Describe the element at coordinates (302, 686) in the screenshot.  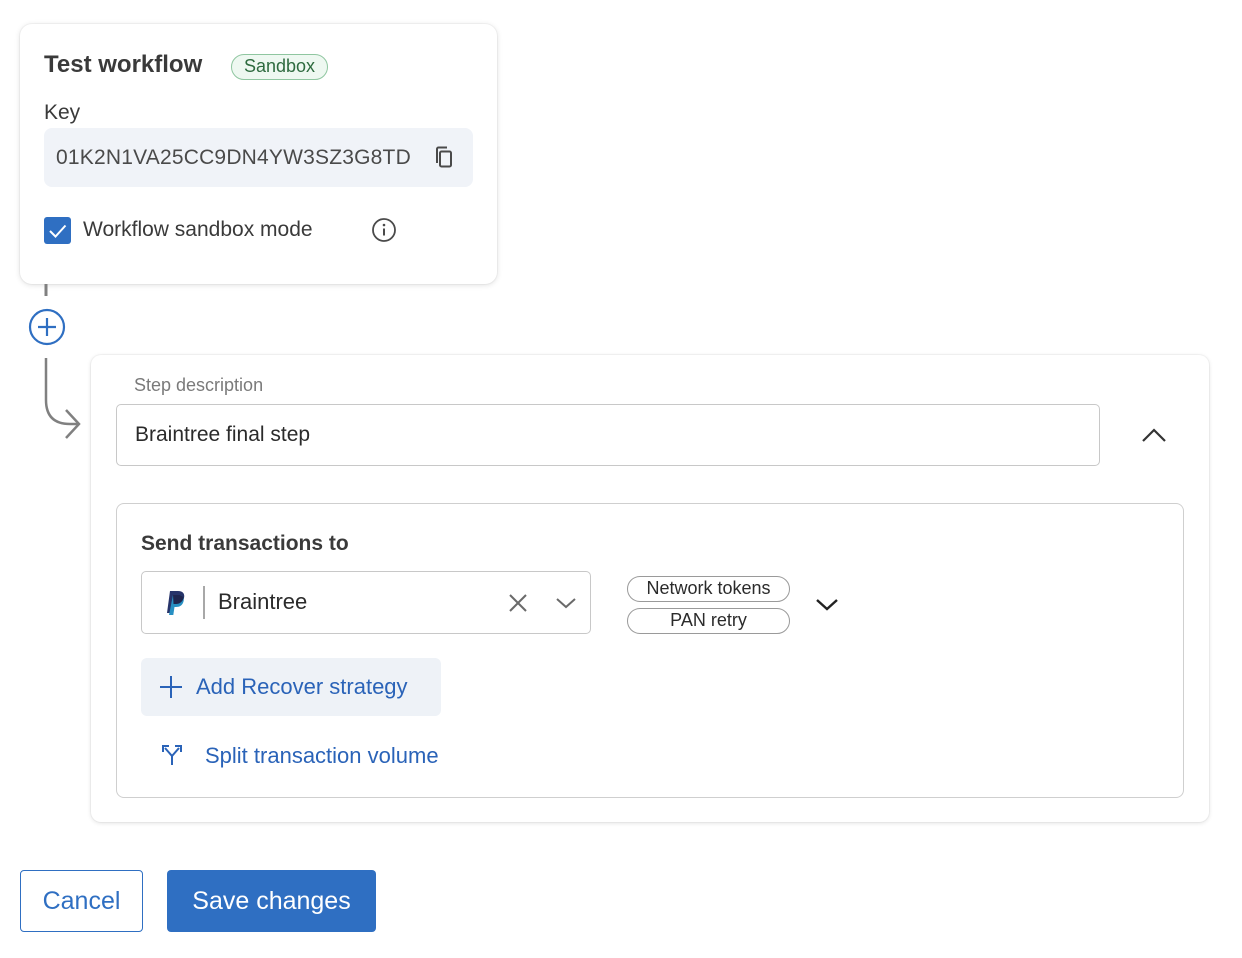
I see `add-recover-strategy-label: Add Recover strategy` at that location.